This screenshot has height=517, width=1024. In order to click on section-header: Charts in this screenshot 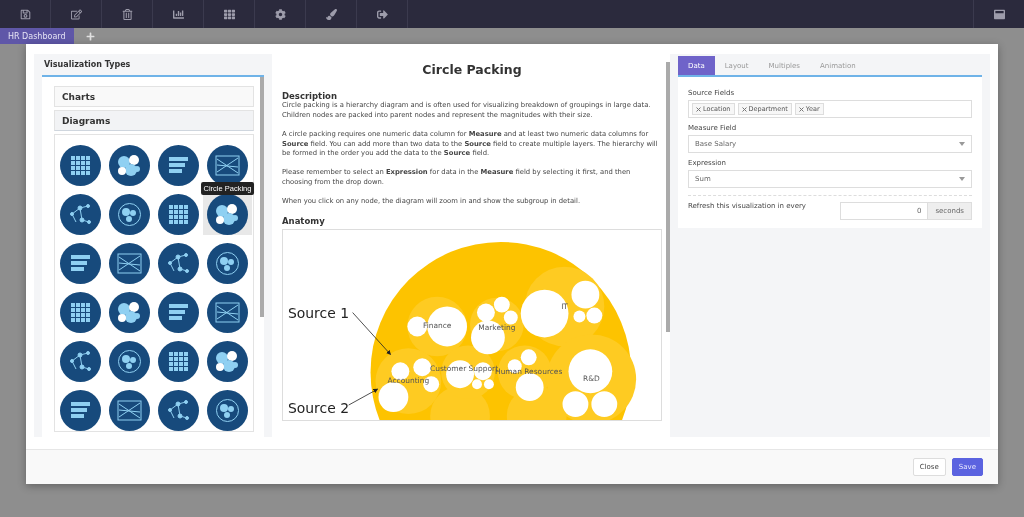, I will do `click(154, 96)`.